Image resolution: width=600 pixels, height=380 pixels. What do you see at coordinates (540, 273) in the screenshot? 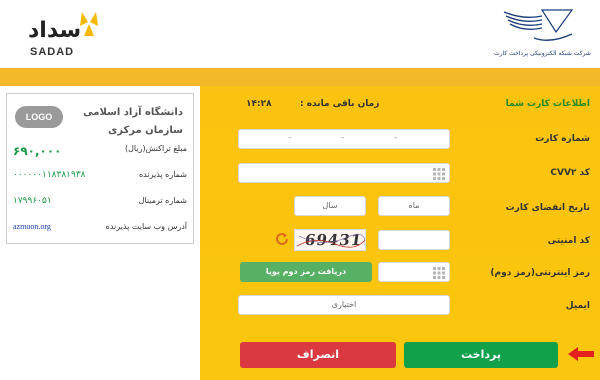
I see `pin2-label: رمز اینترنتی(رمز دوم)` at bounding box center [540, 273].